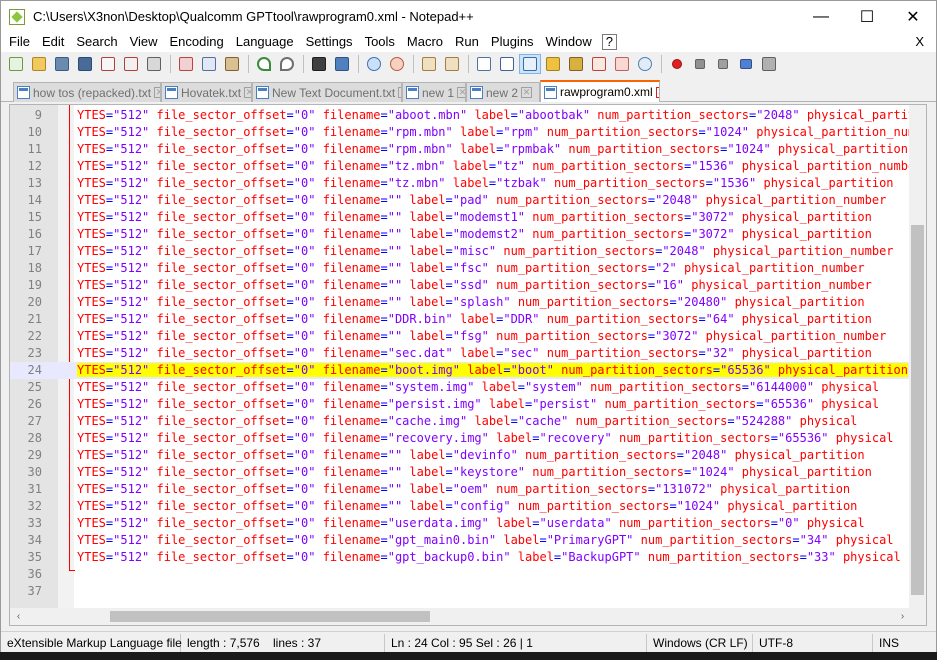  Describe the element at coordinates (867, 16) in the screenshot. I see `maximize-button: ☐` at that location.